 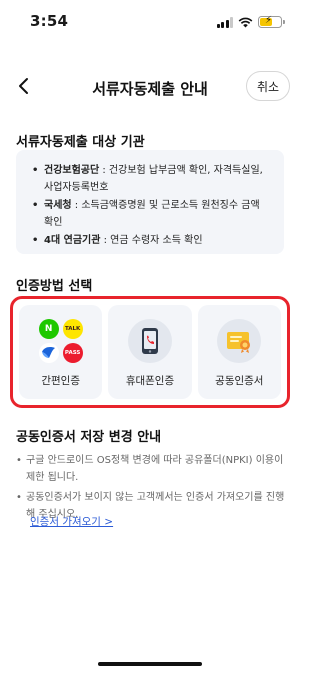 I want to click on joint-certificate-label: 공동인증서, so click(x=239, y=381).